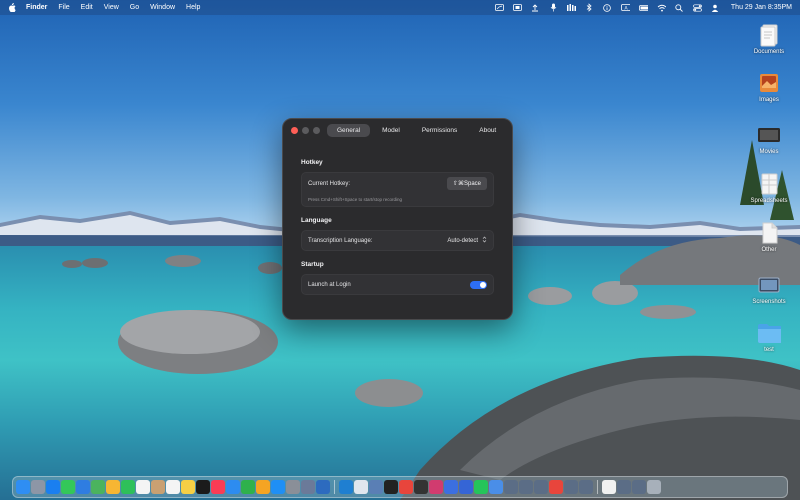 Image resolution: width=800 pixels, height=500 pixels. I want to click on screenshot-stack-icon, so click(769, 285).